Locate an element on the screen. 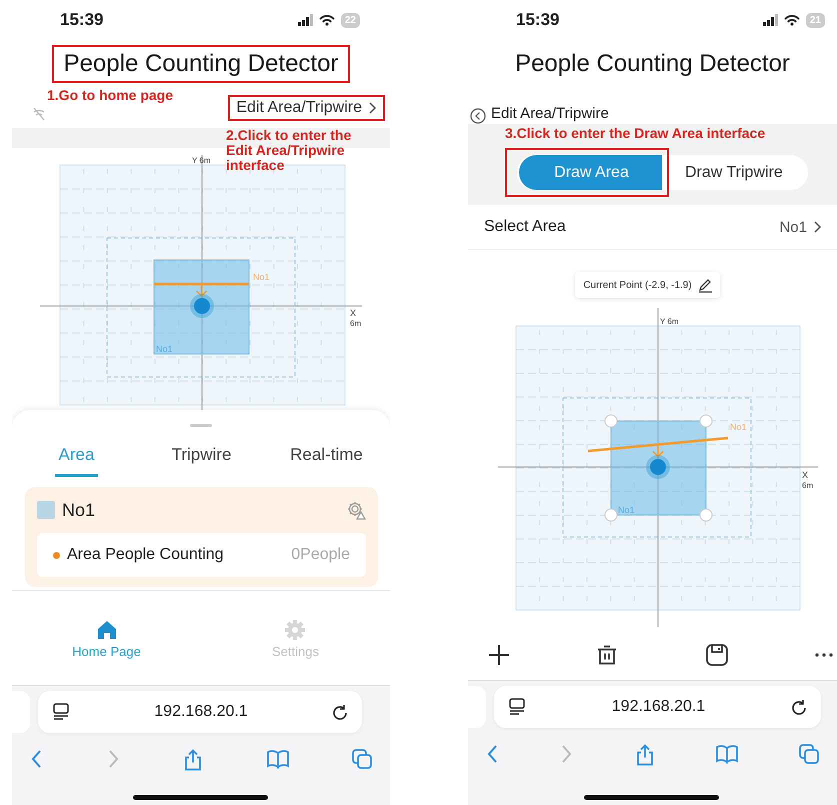 The image size is (837, 805). add-icon is located at coordinates (499, 655).